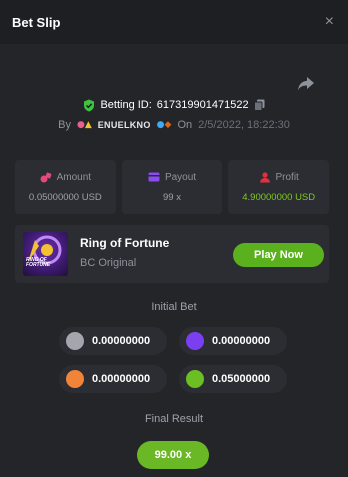 The image size is (348, 477). Describe the element at coordinates (108, 263) in the screenshot. I see `game-provider: BC Original` at that location.